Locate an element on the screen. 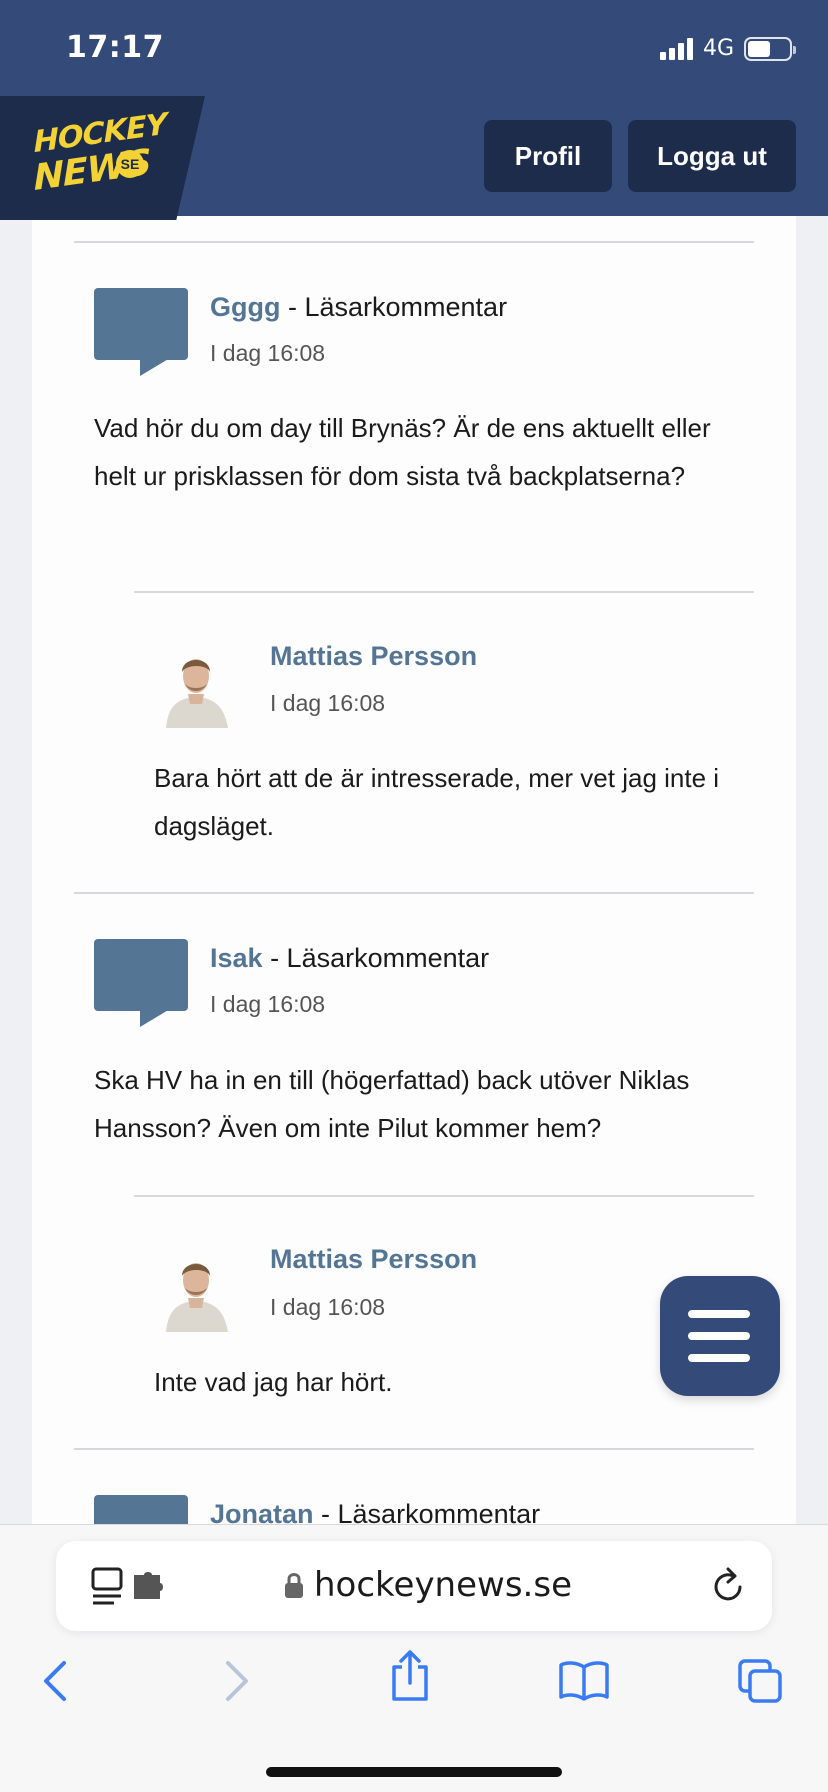  logout-button: Logga ut is located at coordinates (712, 156).